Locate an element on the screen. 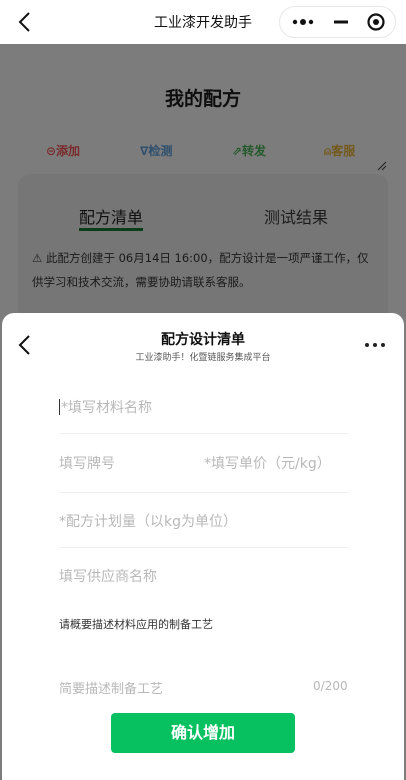  planned-quantity-input: *配方计划量（以kg为单位） is located at coordinates (148, 521).